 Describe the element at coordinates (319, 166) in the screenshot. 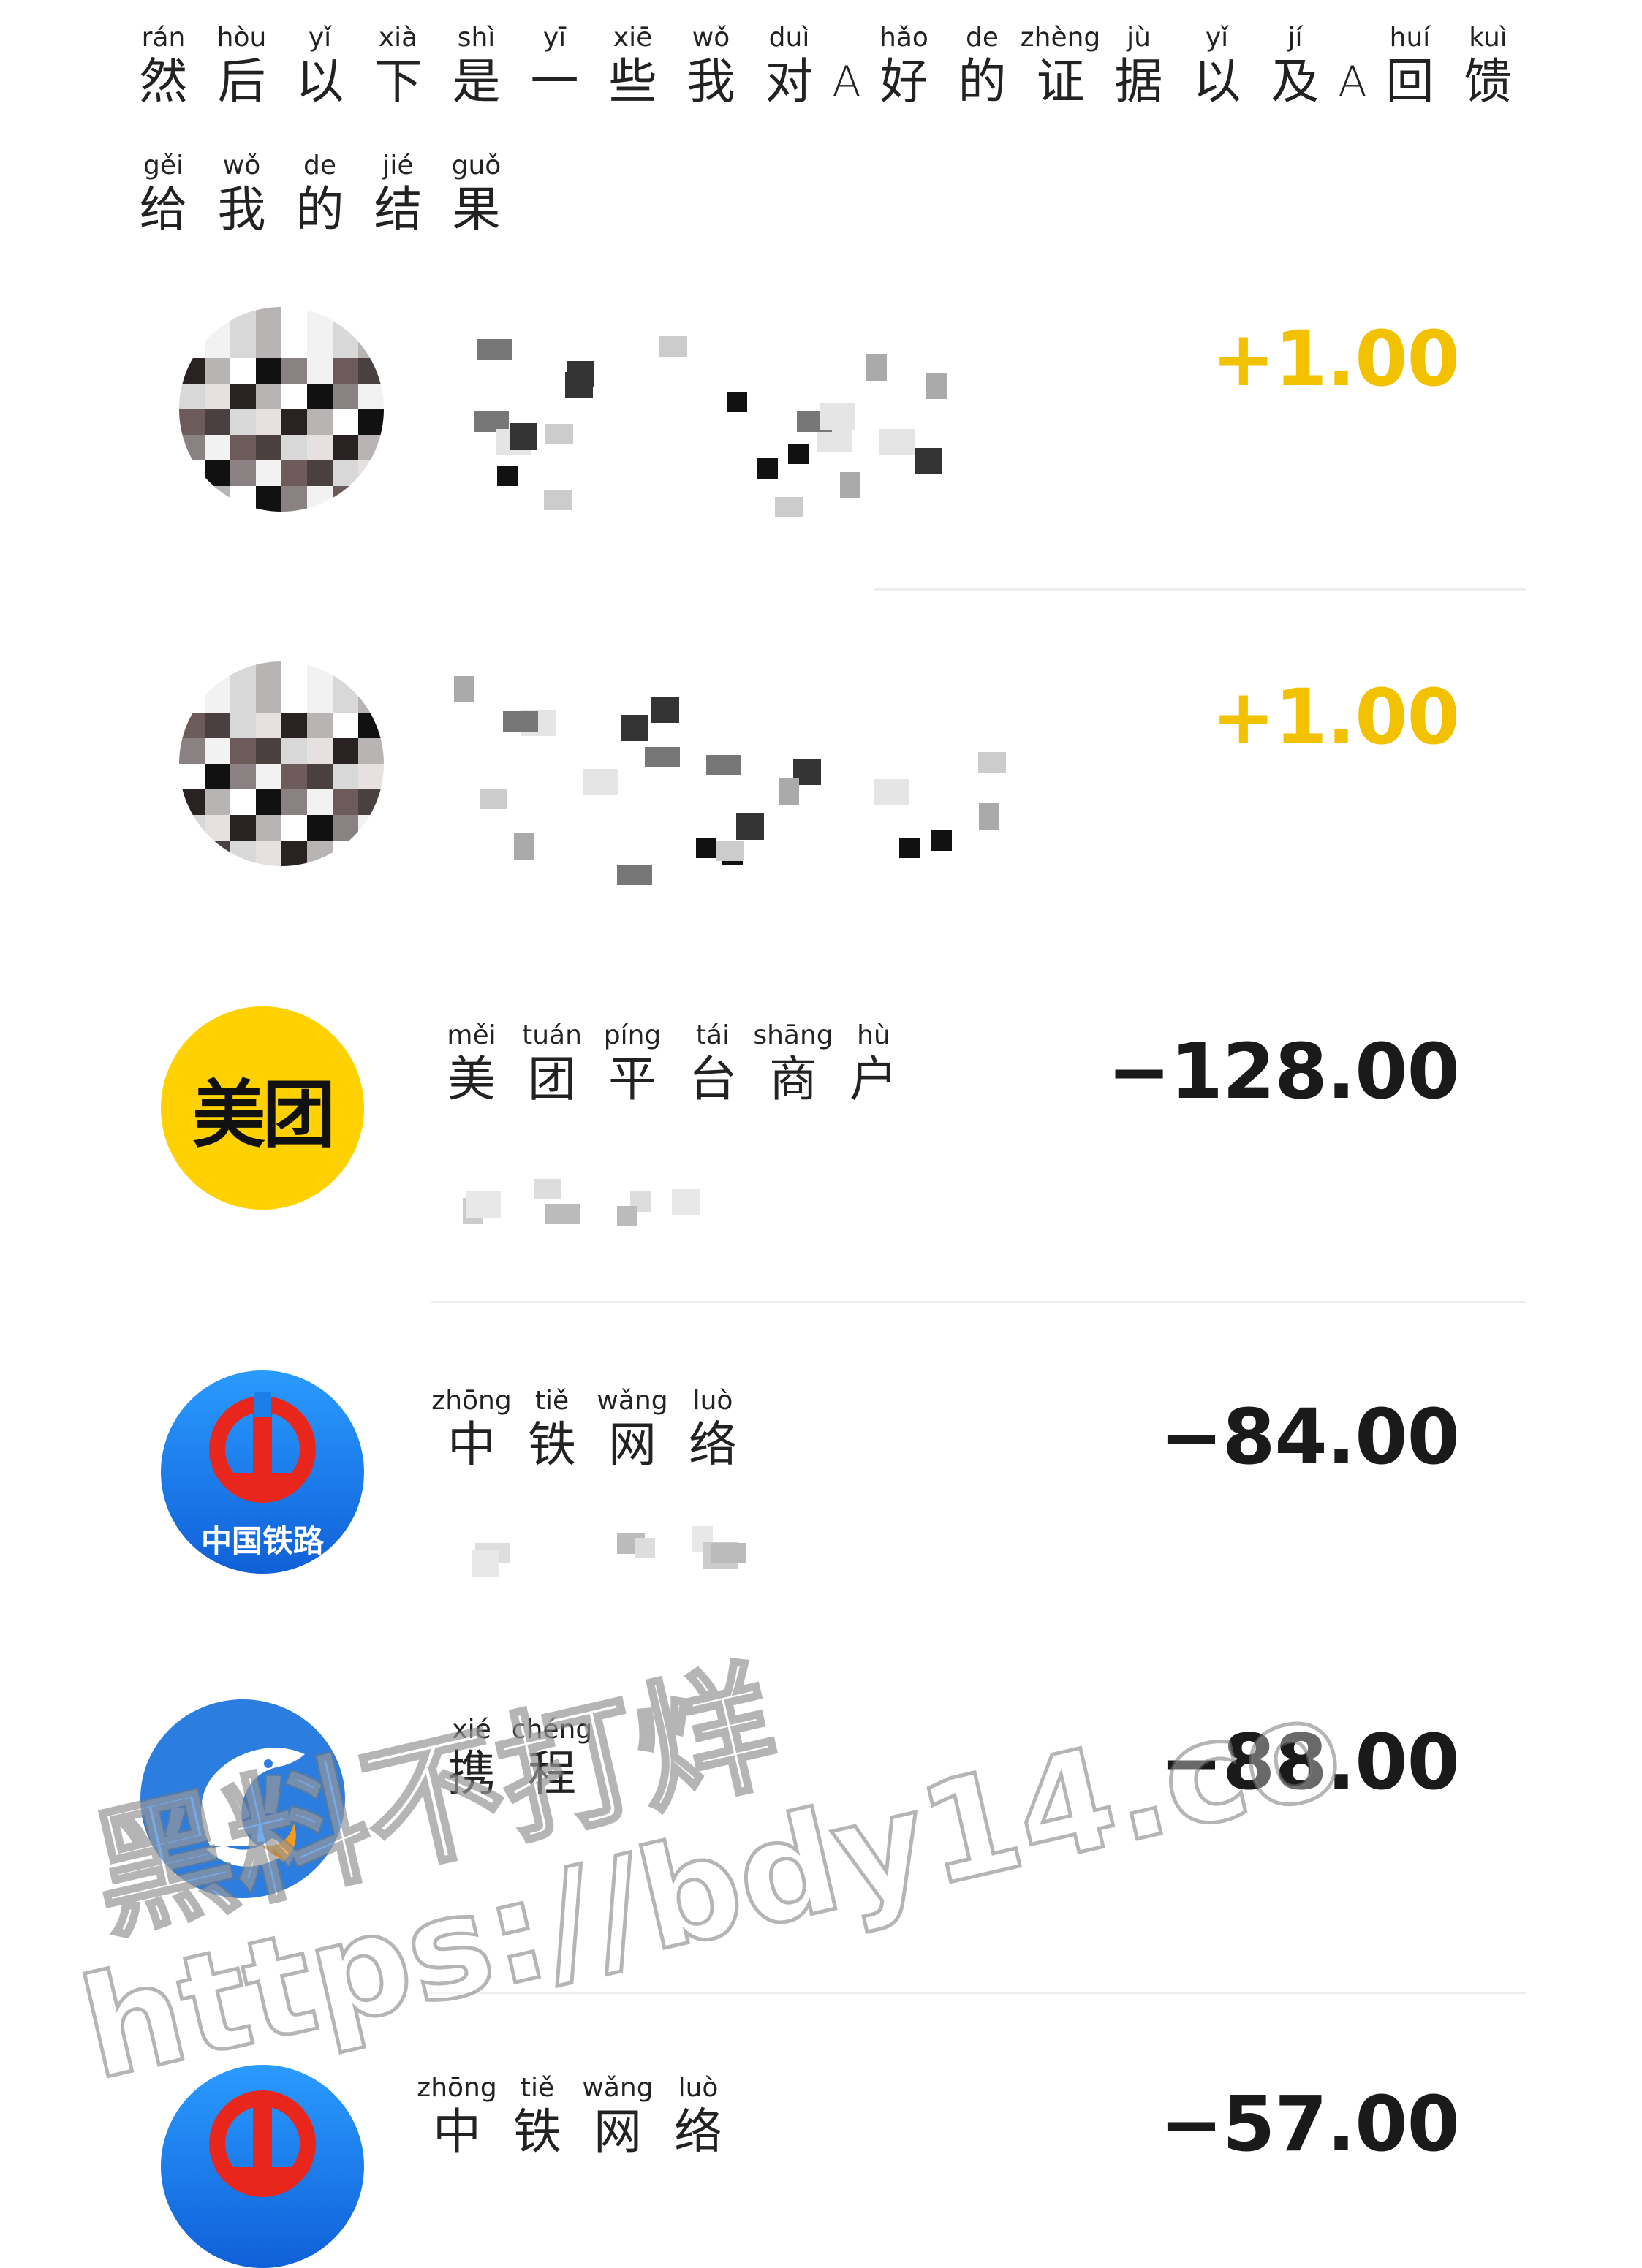

I see `pinyin: de` at that location.